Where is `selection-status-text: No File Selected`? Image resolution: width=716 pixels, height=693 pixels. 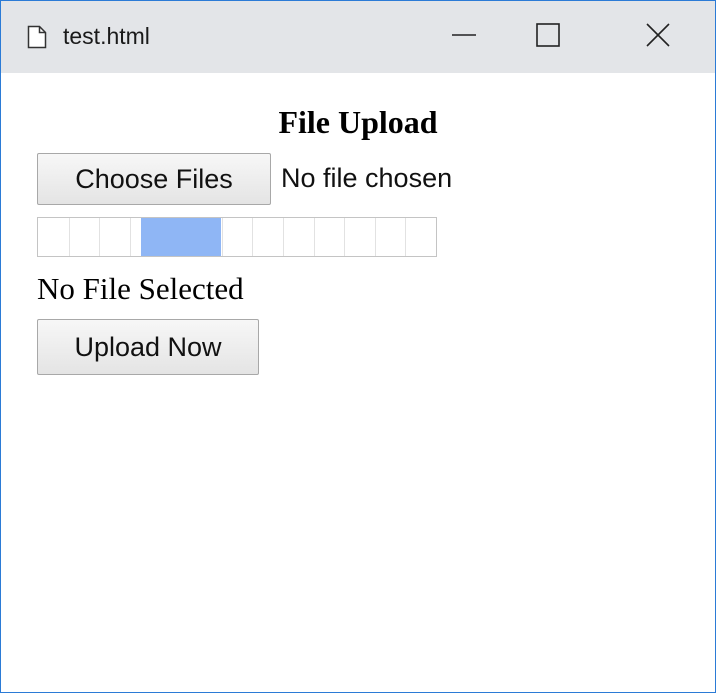
selection-status-text: No File Selected is located at coordinates (140, 288).